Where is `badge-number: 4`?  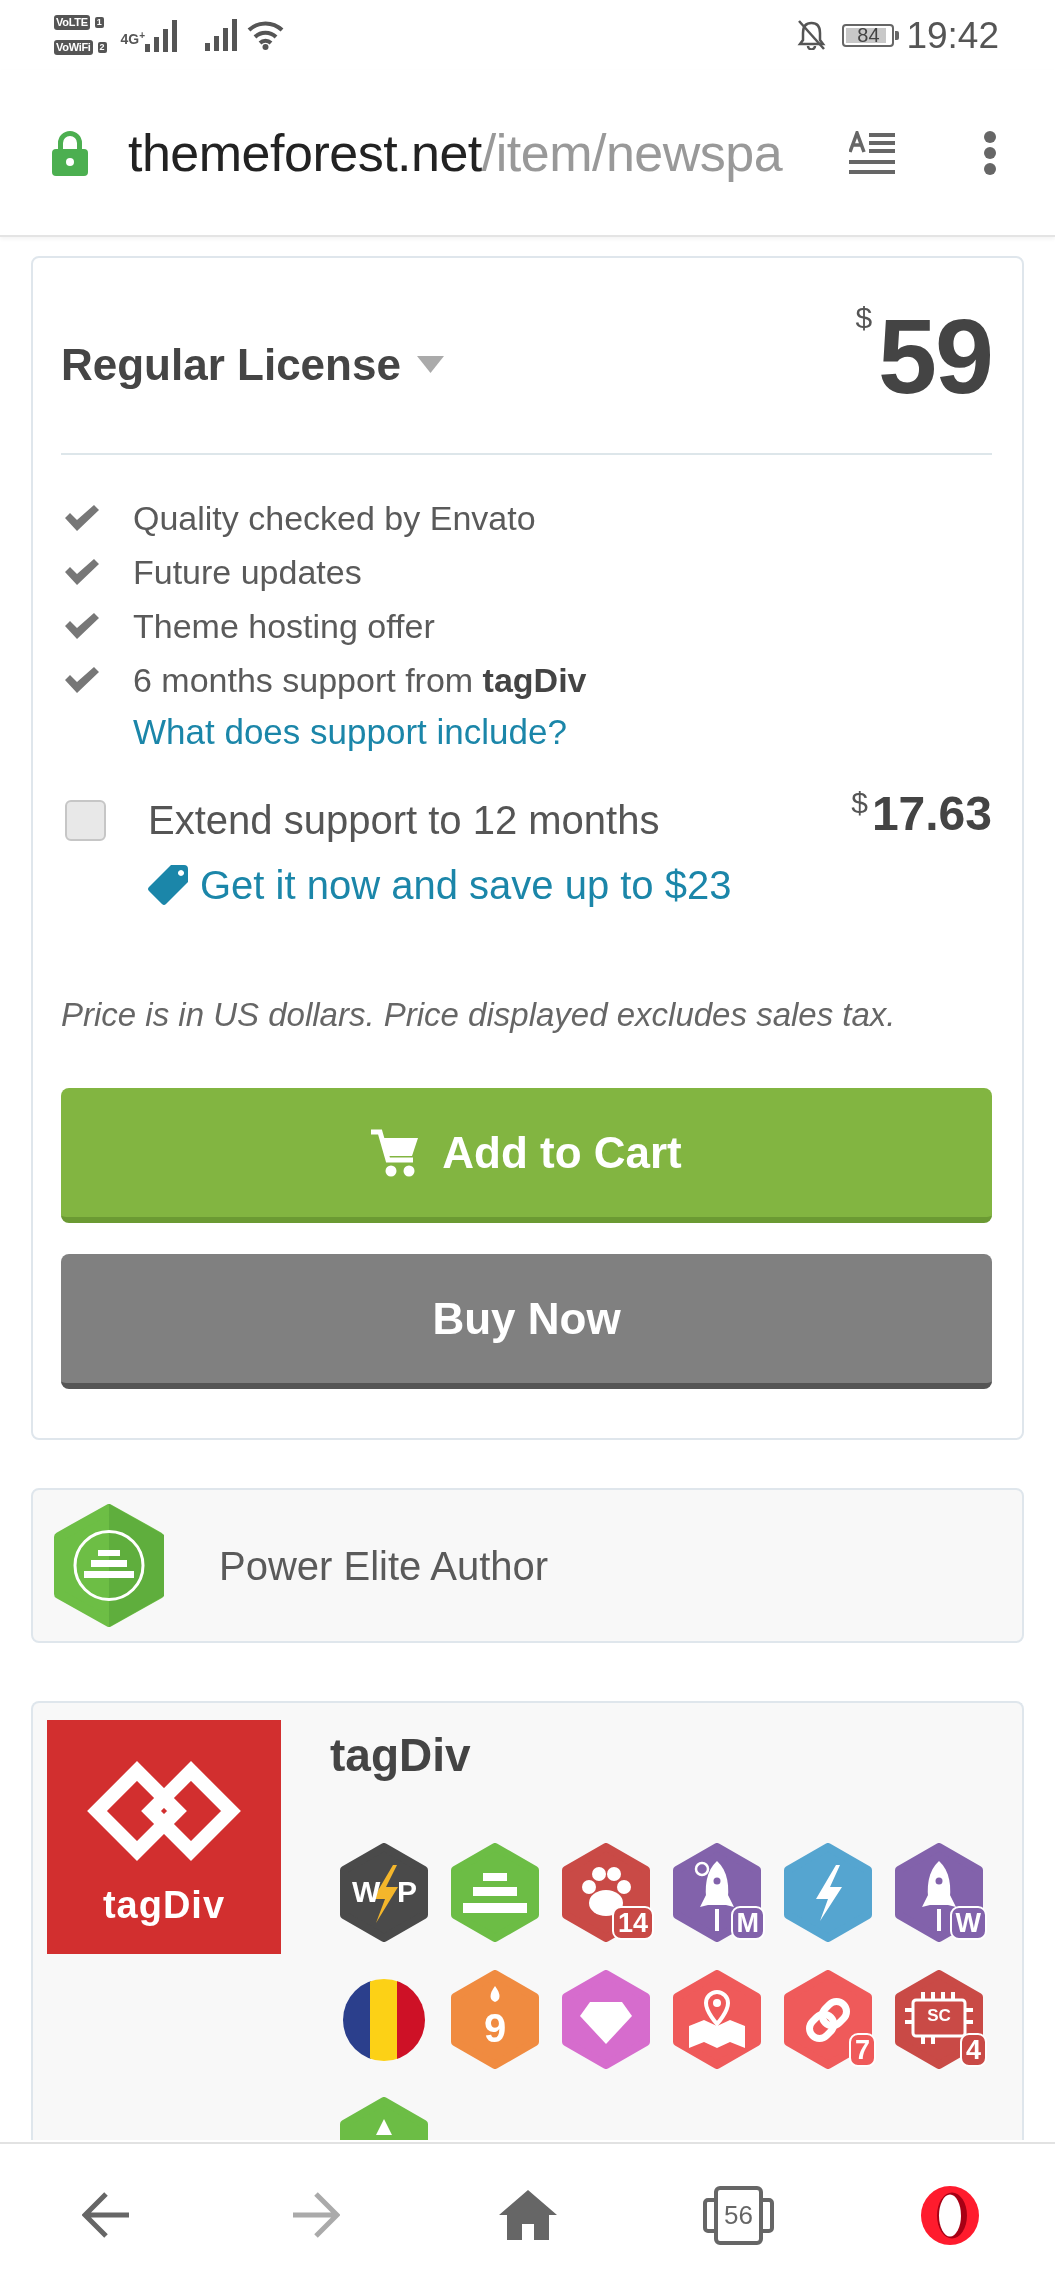
badge-number: 4 is located at coordinates (973, 2050).